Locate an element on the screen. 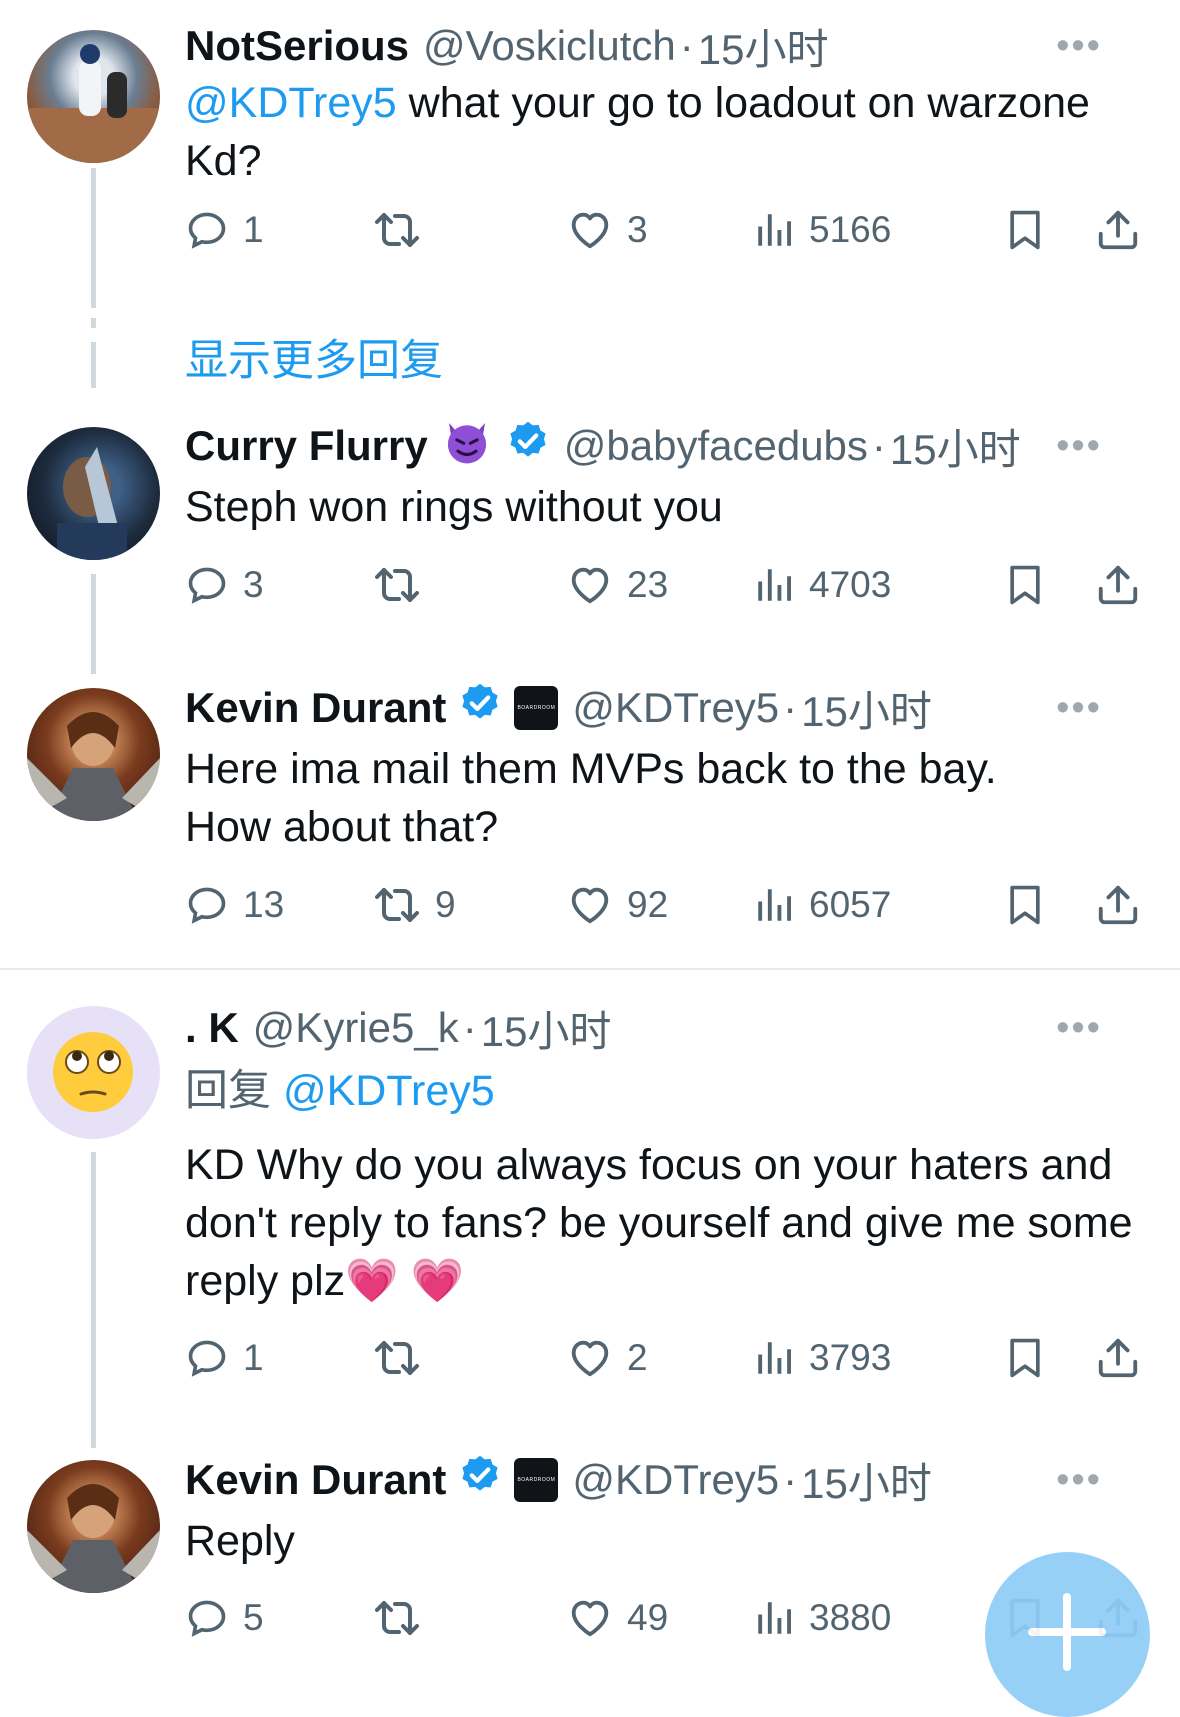  view-count: 6057 is located at coordinates (850, 904).